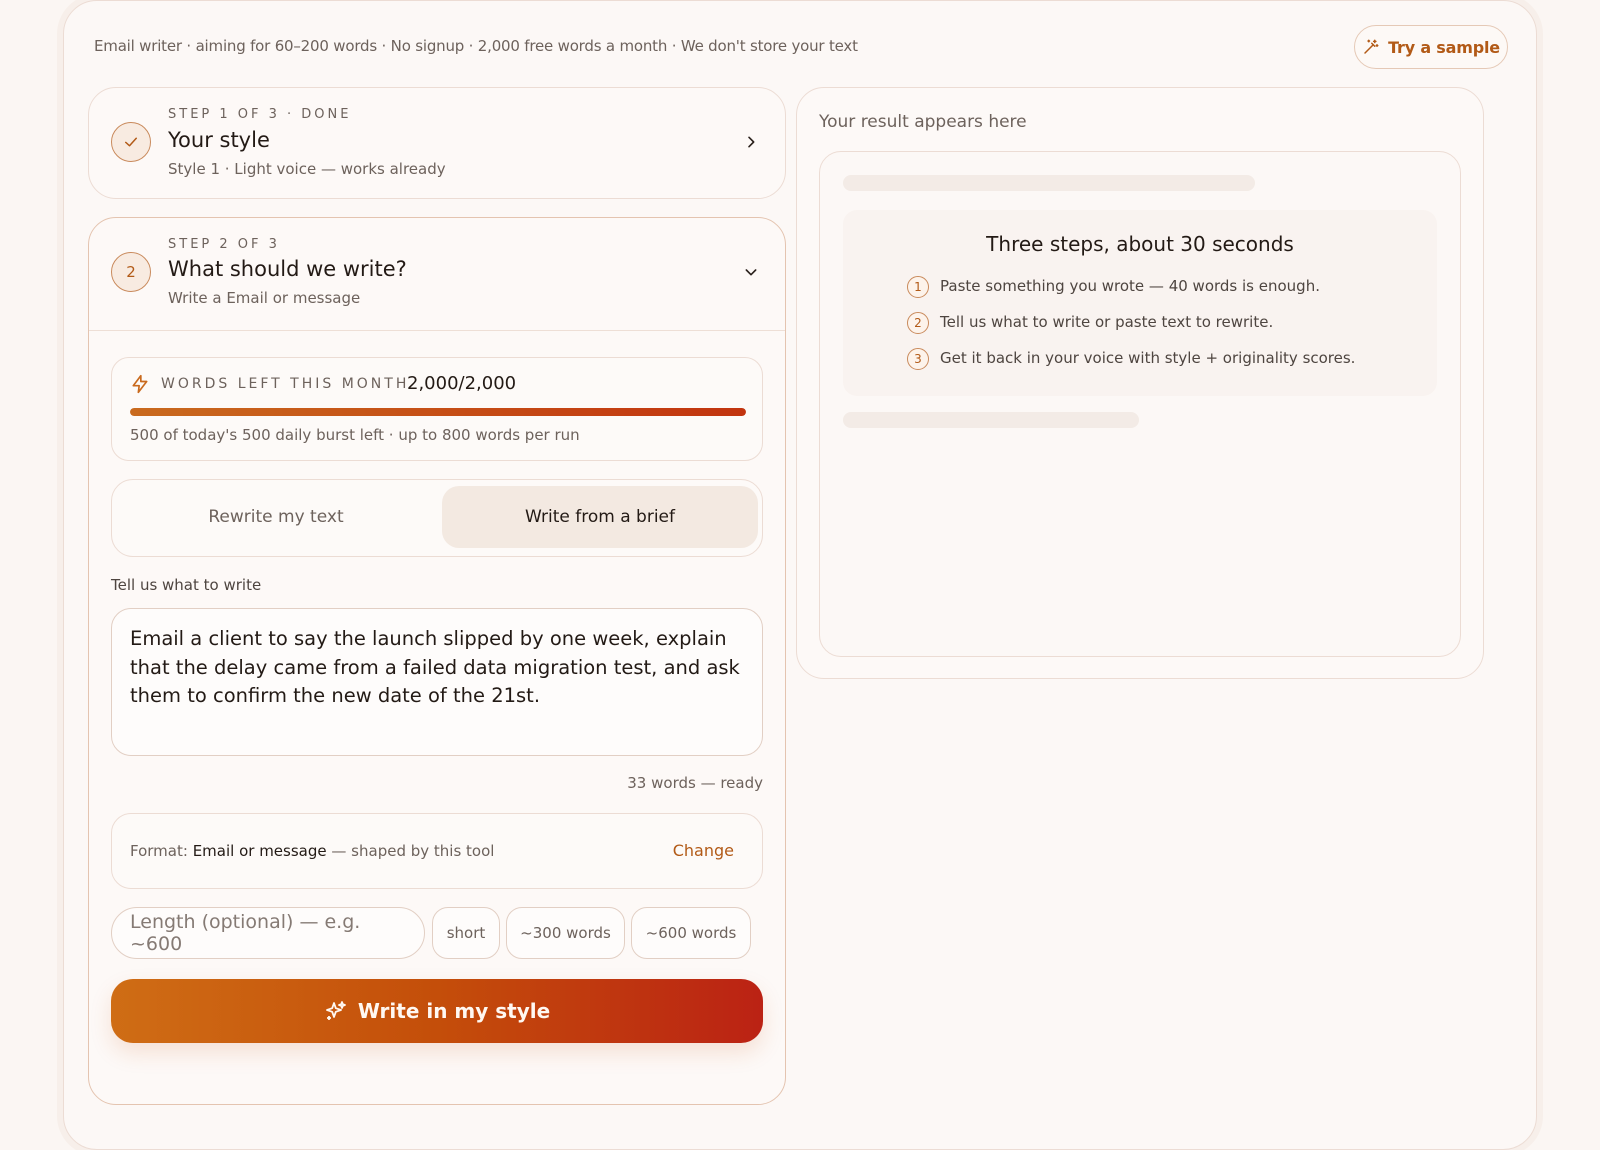 This screenshot has height=1150, width=1600. Describe the element at coordinates (918, 287) in the screenshot. I see `step-number-badge: 1` at that location.